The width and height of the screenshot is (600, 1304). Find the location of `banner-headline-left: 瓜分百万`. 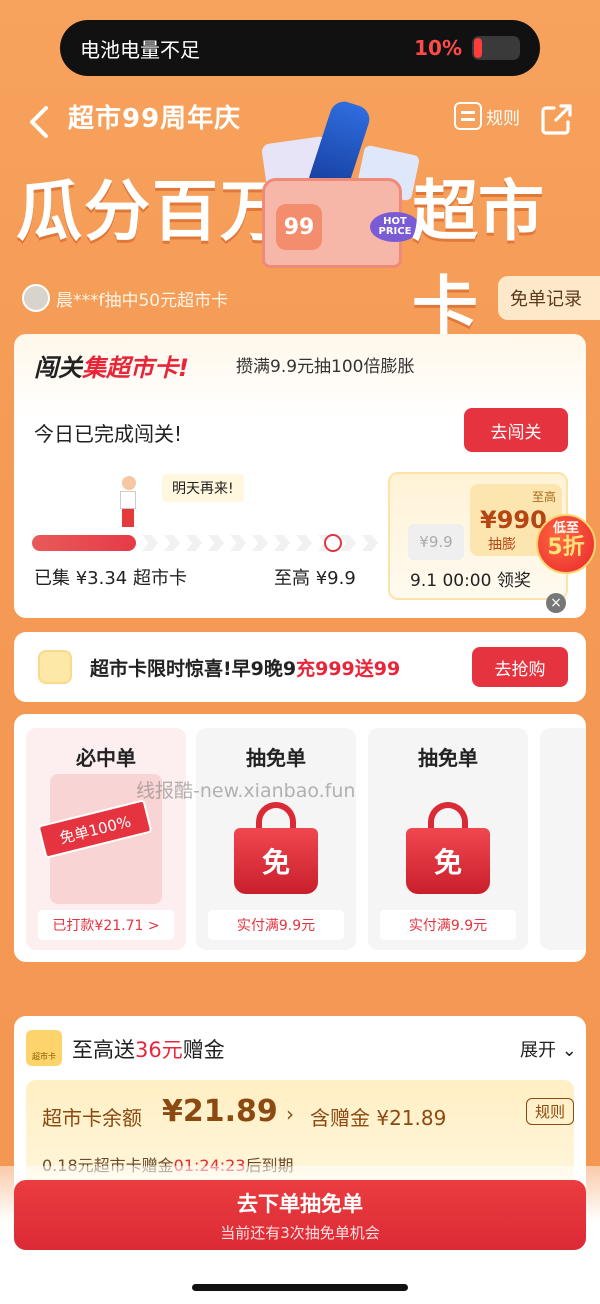

banner-headline-left: 瓜分百万 is located at coordinates (152, 211).